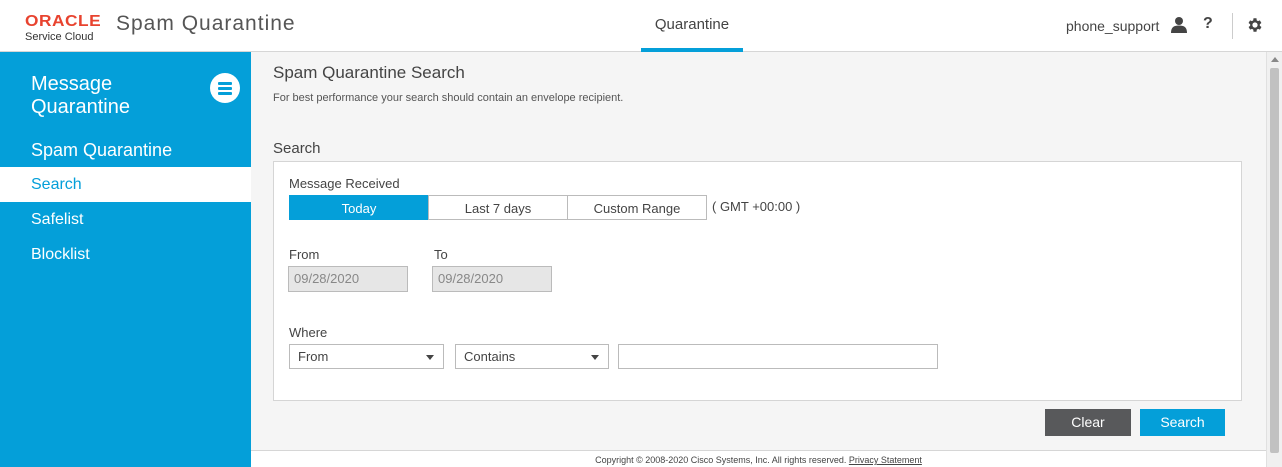 The width and height of the screenshot is (1282, 467). I want to click on clear-button: Clear, so click(1088, 422).